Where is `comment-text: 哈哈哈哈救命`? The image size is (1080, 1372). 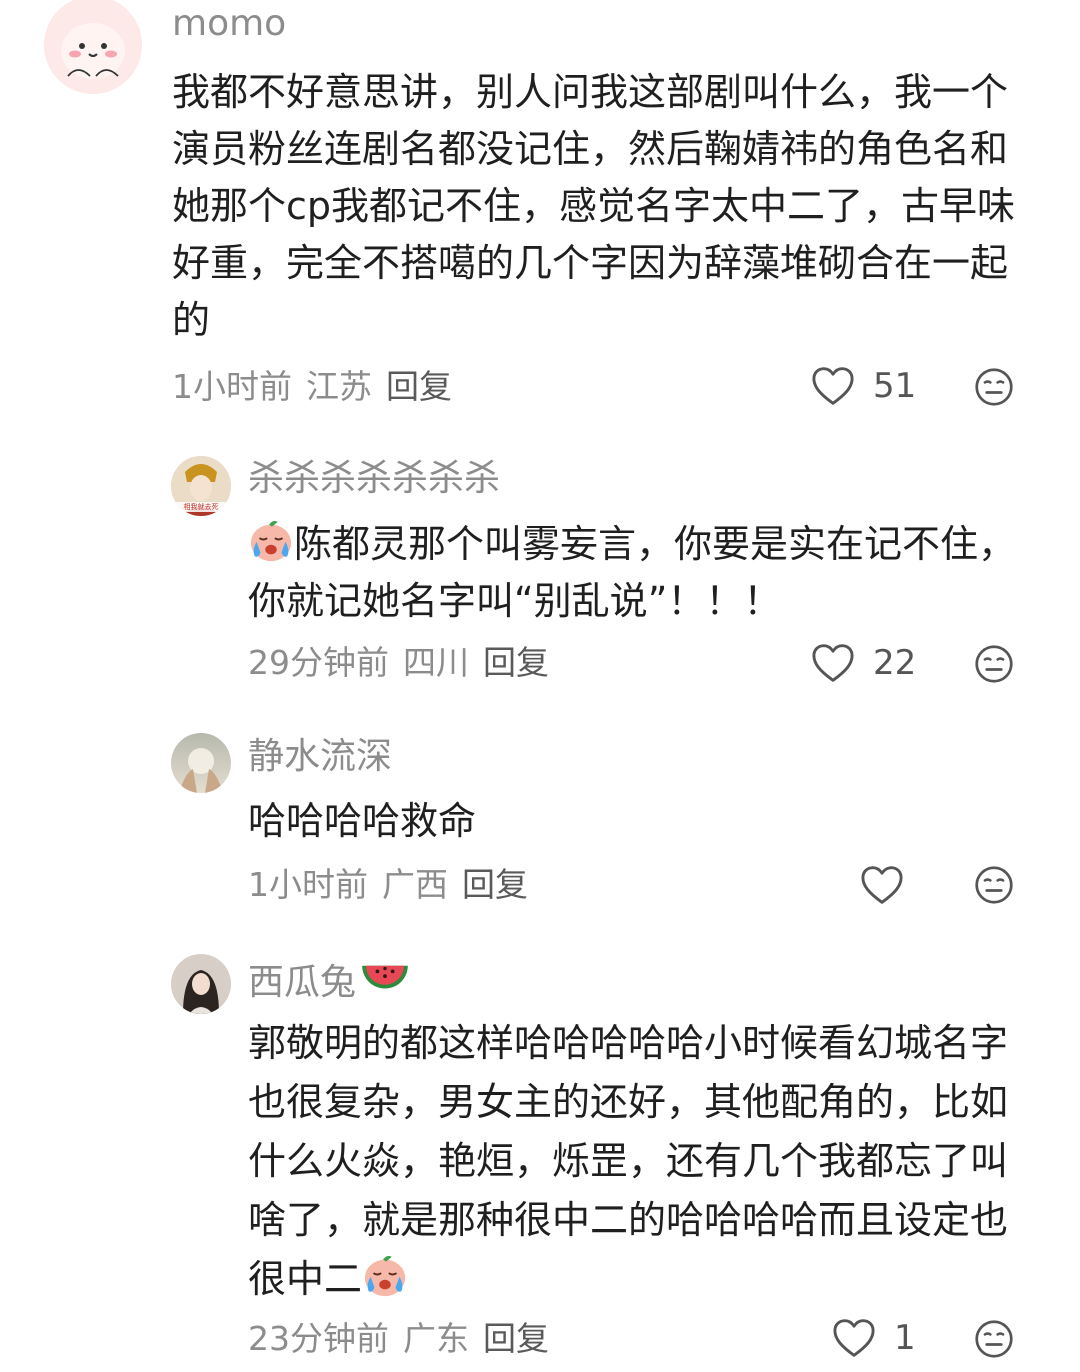 comment-text: 哈哈哈哈救命 is located at coordinates (362, 821).